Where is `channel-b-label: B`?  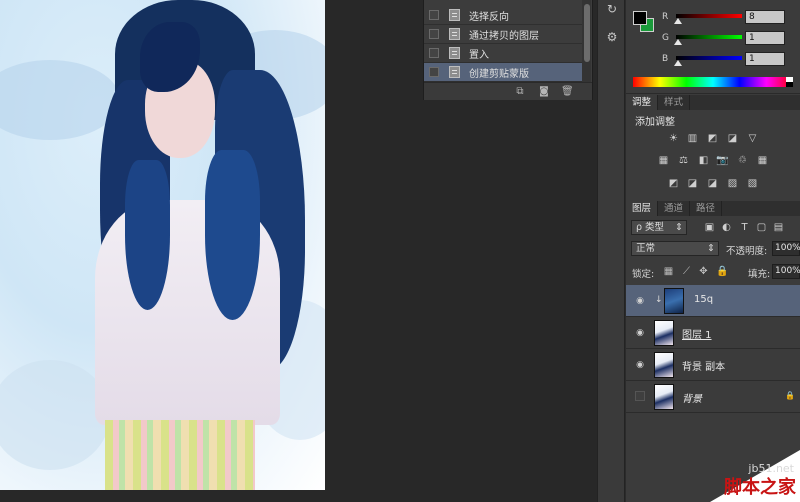 channel-b-label: B is located at coordinates (665, 59).